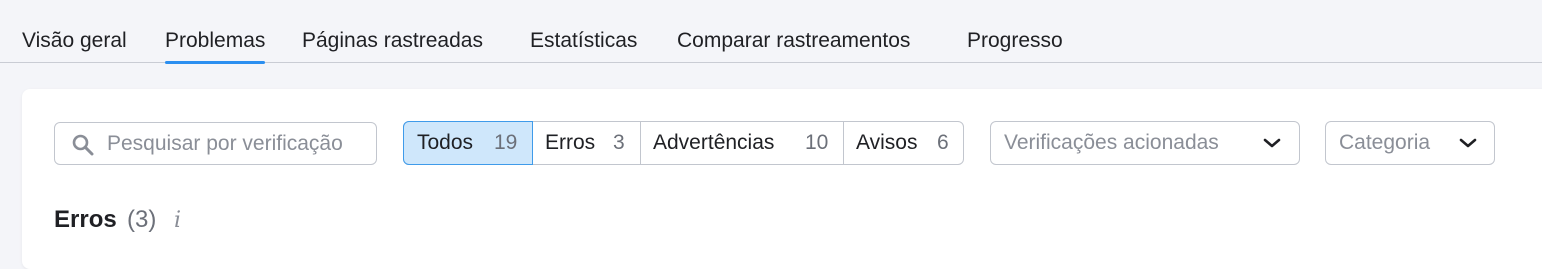 This screenshot has height=269, width=1542. I want to click on tab-problemas: Problemas, so click(215, 46).